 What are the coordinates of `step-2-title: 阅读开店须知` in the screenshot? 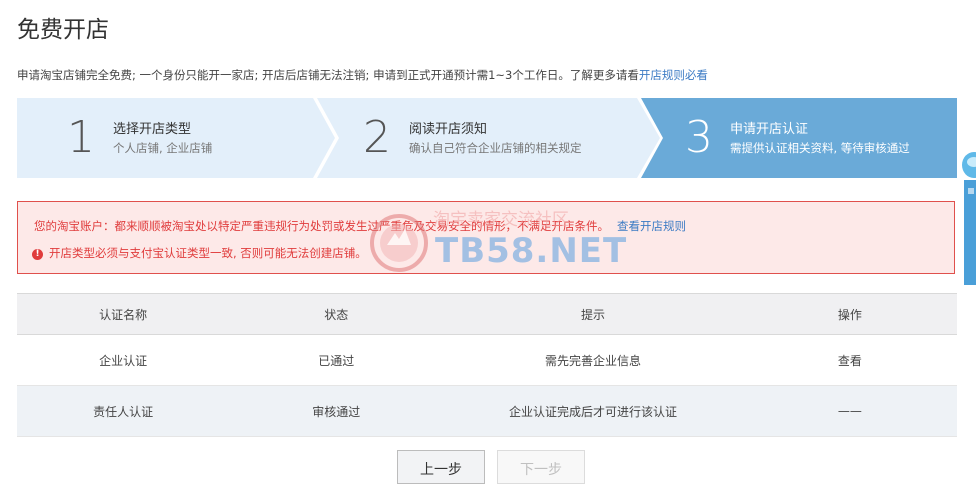 It's located at (448, 129).